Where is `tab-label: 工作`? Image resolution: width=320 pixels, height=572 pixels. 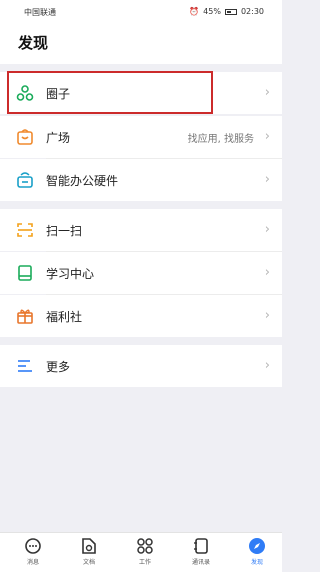 tab-label: 工作 is located at coordinates (144, 562).